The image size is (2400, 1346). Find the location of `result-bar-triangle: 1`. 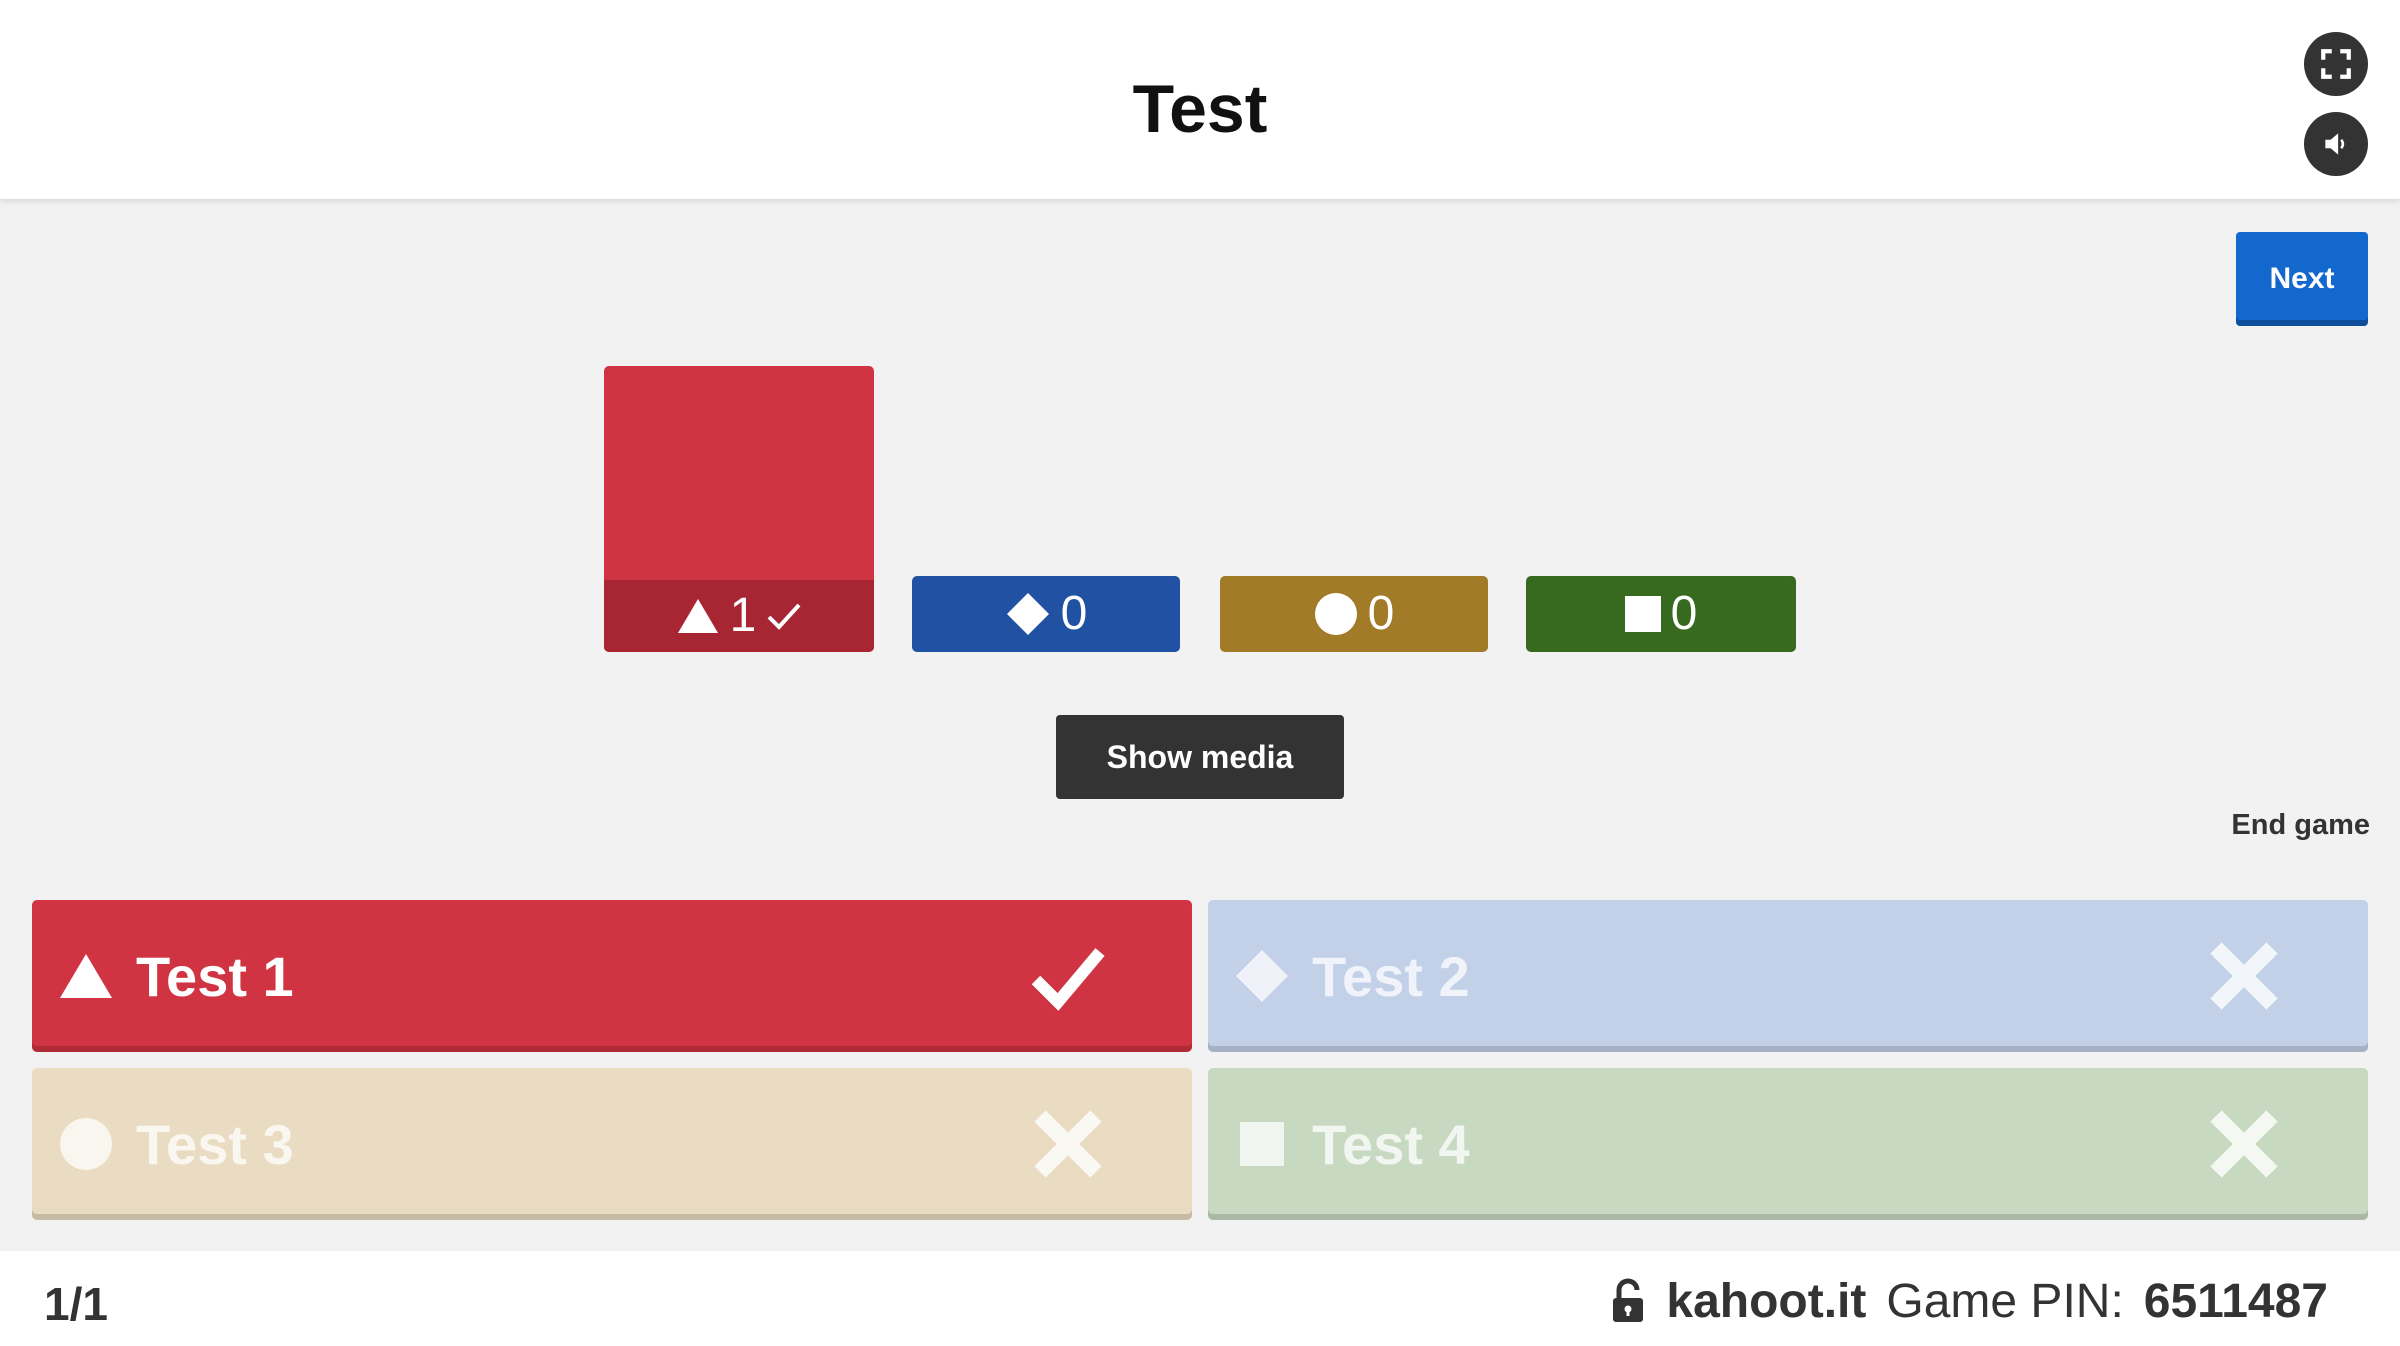

result-bar-triangle: 1 is located at coordinates (739, 509).